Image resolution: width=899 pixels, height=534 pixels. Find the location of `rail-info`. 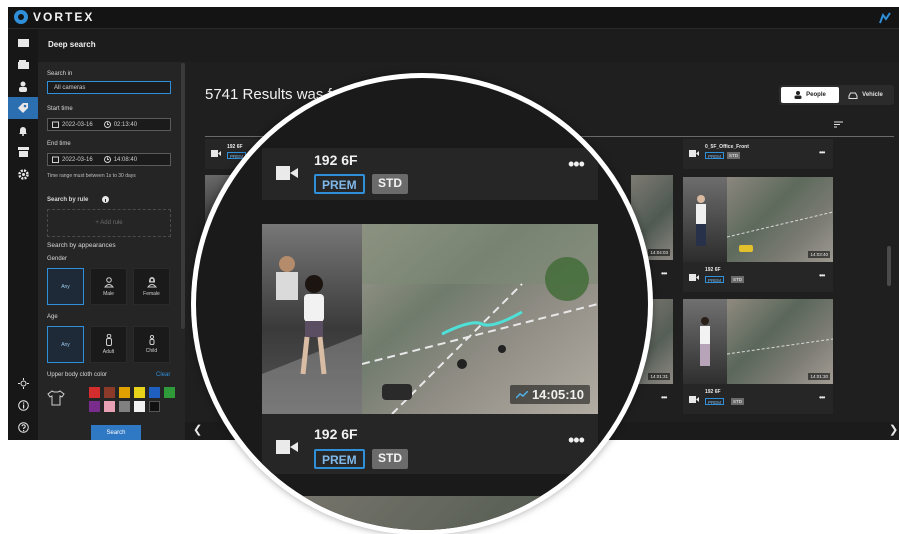

rail-info is located at coordinates (23, 405).